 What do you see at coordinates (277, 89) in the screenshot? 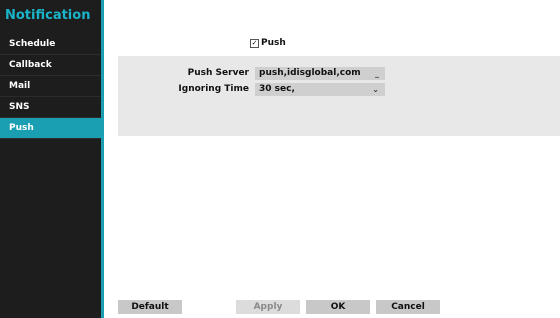
I see `ignoring-time-value: 30 sec,` at bounding box center [277, 89].